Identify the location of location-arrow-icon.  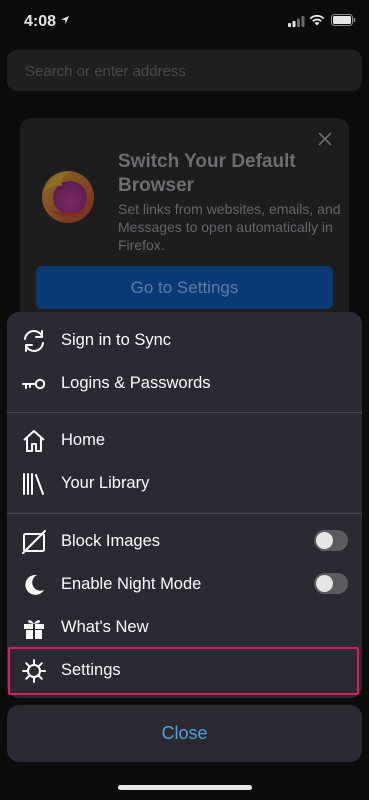
(65, 20).